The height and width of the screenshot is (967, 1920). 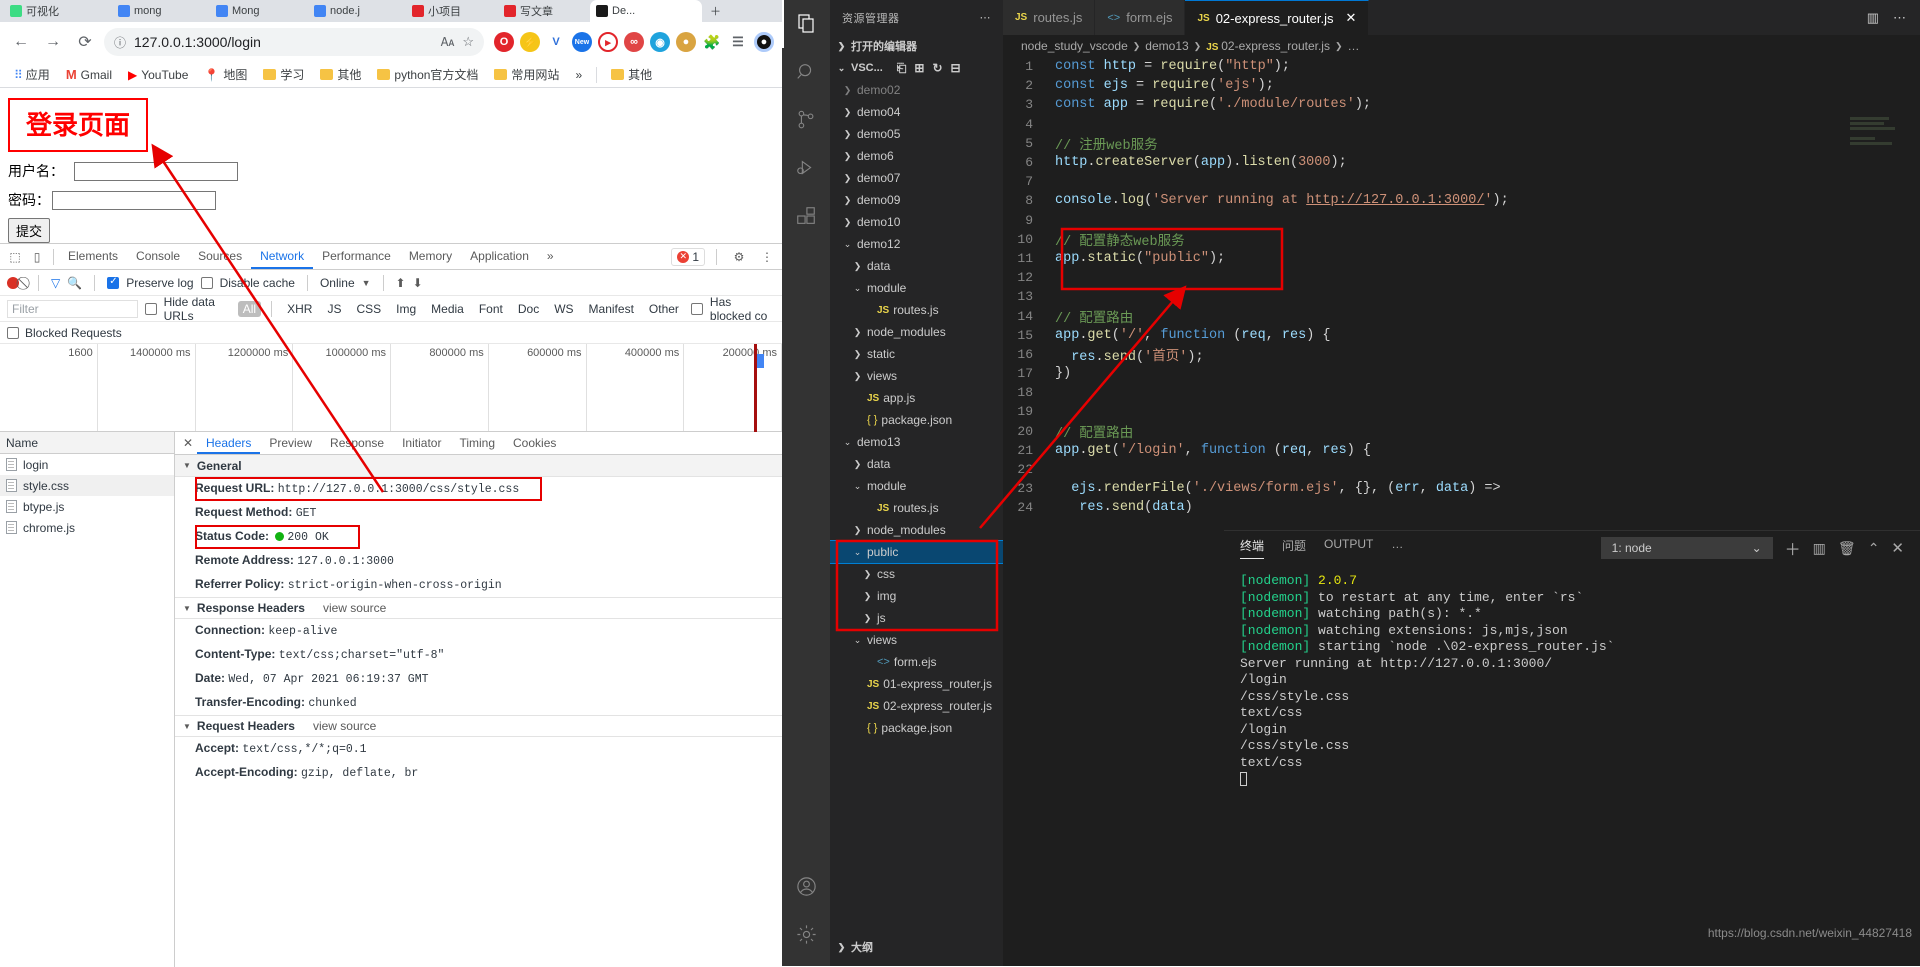 I want to click on settings-gear-icon, so click(x=806, y=934).